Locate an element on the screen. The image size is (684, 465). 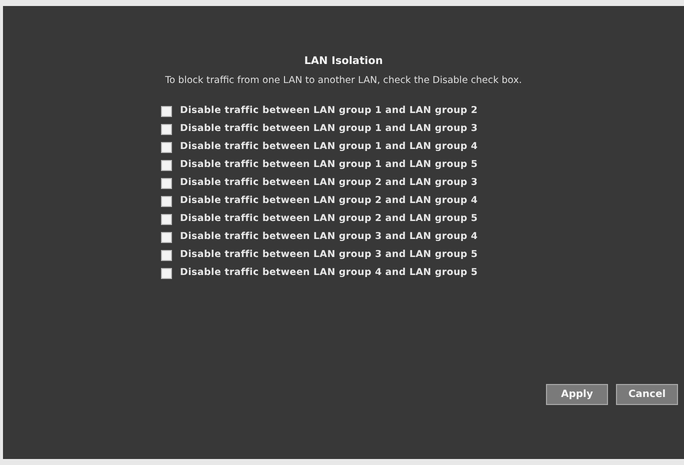
checkbox-label: Disable traffic between LAN group 1 and LAN group 2 is located at coordinates (329, 111).